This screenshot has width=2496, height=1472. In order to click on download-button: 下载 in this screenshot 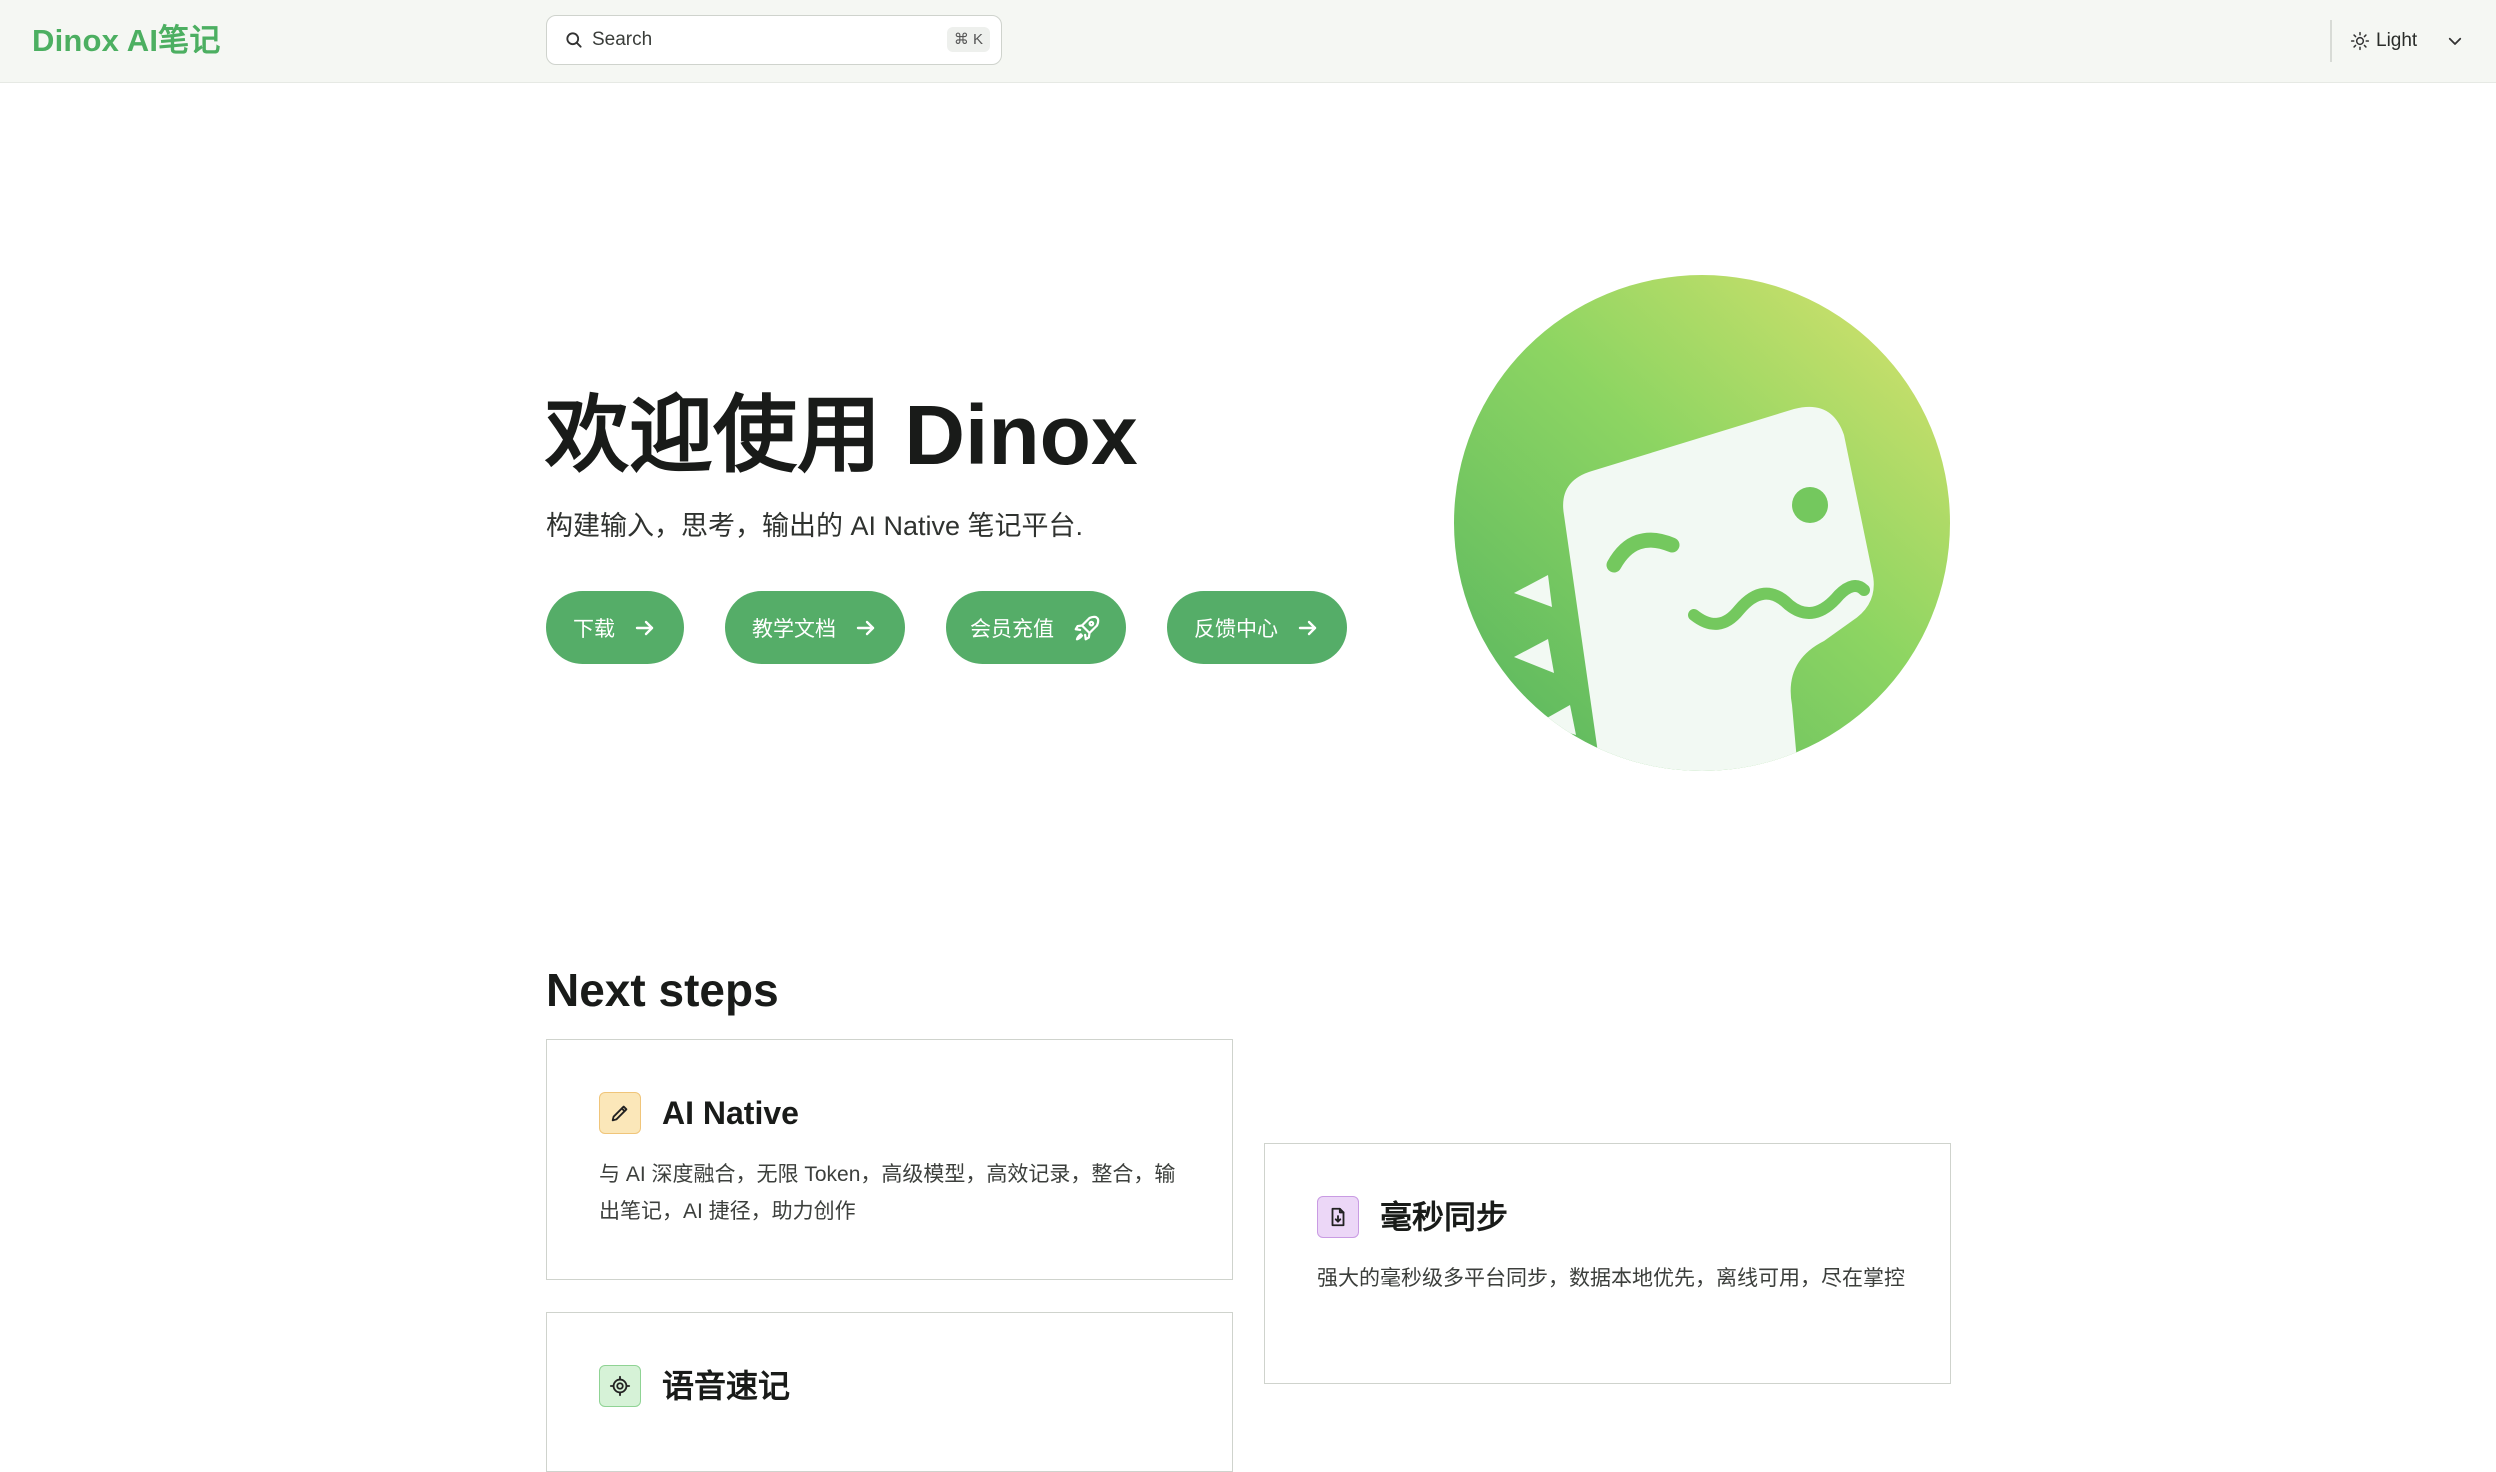, I will do `click(615, 627)`.